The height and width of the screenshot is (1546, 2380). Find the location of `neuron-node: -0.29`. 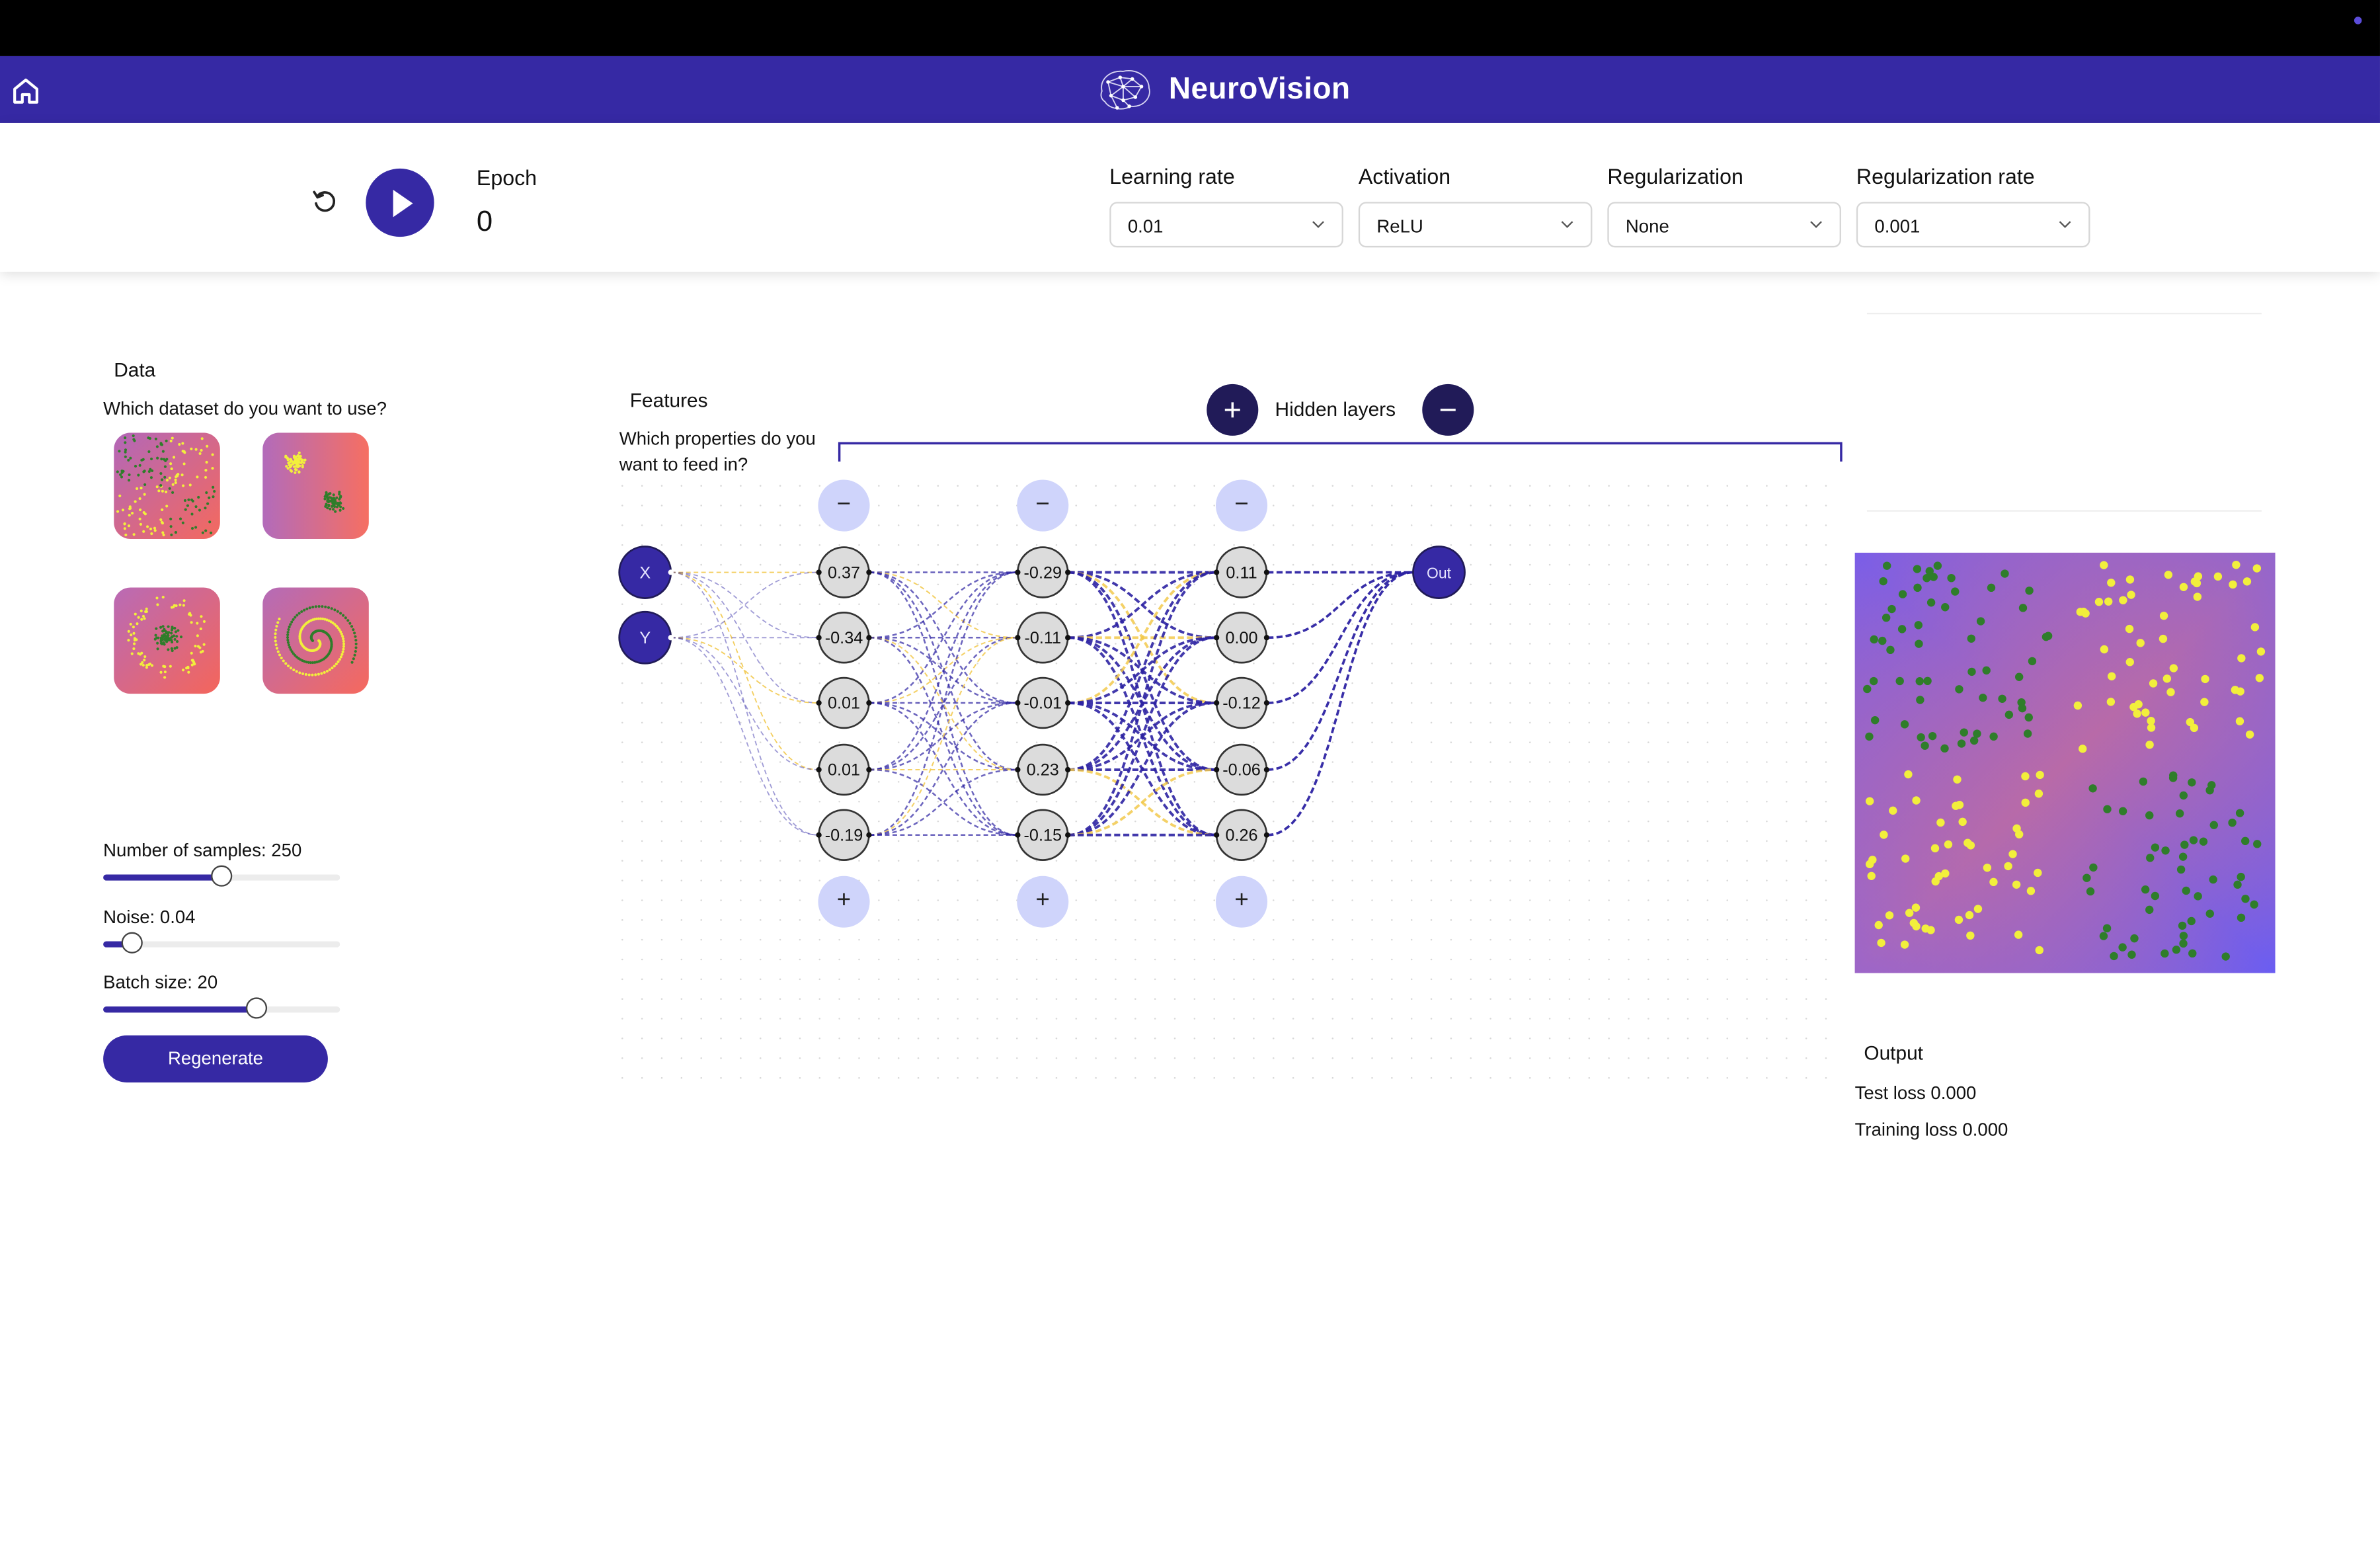

neuron-node: -0.29 is located at coordinates (1043, 572).